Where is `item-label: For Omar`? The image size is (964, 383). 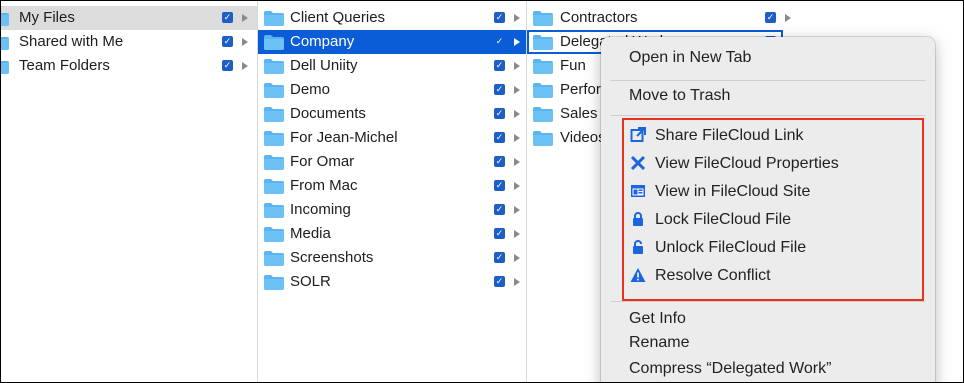 item-label: For Omar is located at coordinates (322, 161).